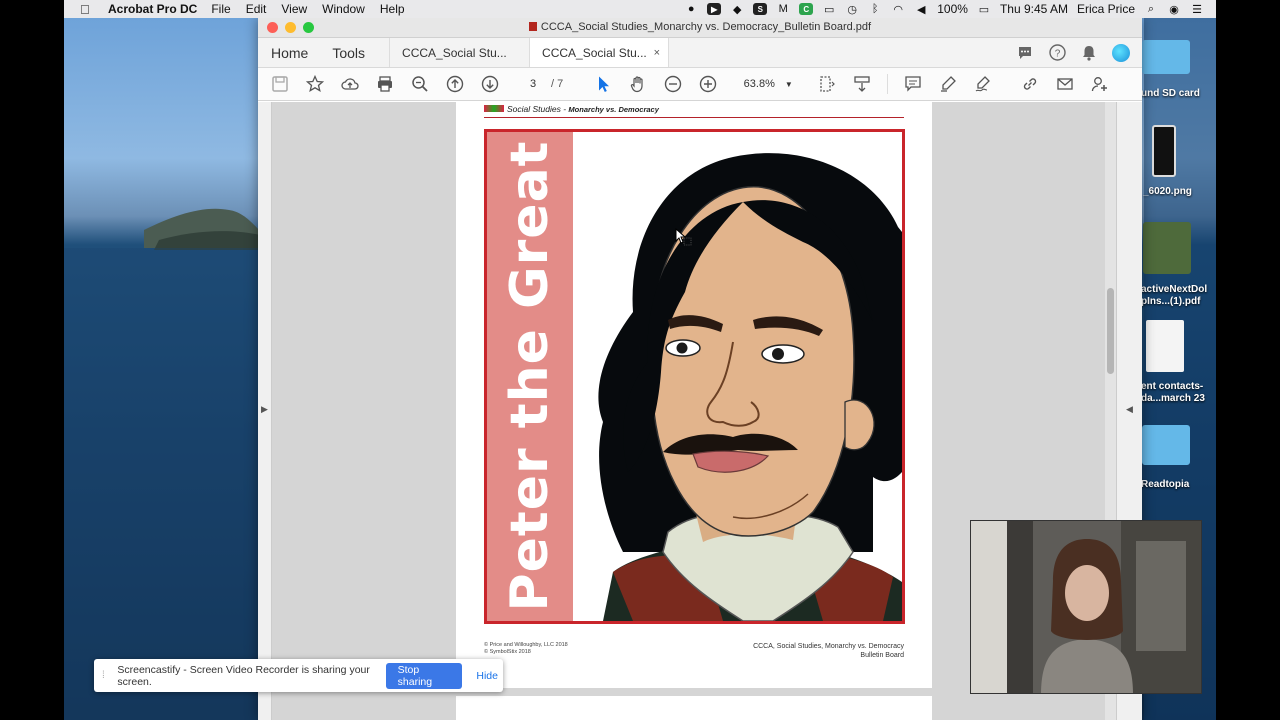  I want to click on page-number-input: 3, so click(533, 84).